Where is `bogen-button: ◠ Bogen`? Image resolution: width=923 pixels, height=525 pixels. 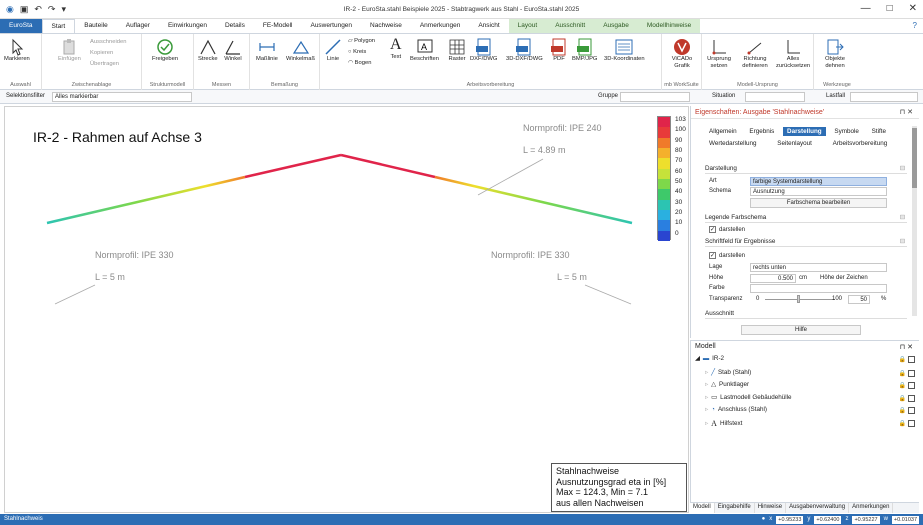 bogen-button: ◠ Bogen is located at coordinates (359, 63).